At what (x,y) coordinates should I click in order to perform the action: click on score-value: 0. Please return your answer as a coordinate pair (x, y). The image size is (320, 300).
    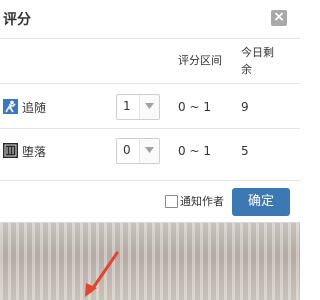
    Looking at the image, I should click on (127, 150).